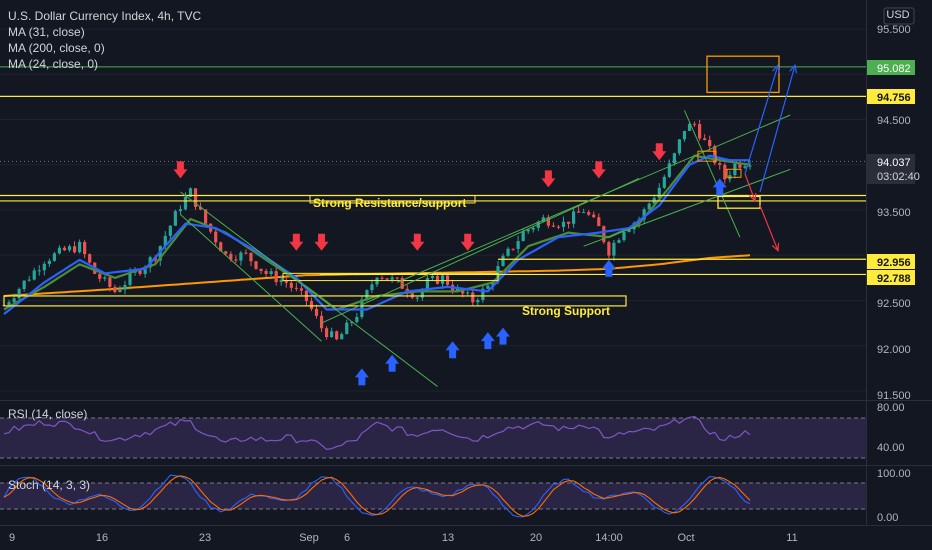  Describe the element at coordinates (347, 538) in the screenshot. I see `time-tick: 6` at that location.